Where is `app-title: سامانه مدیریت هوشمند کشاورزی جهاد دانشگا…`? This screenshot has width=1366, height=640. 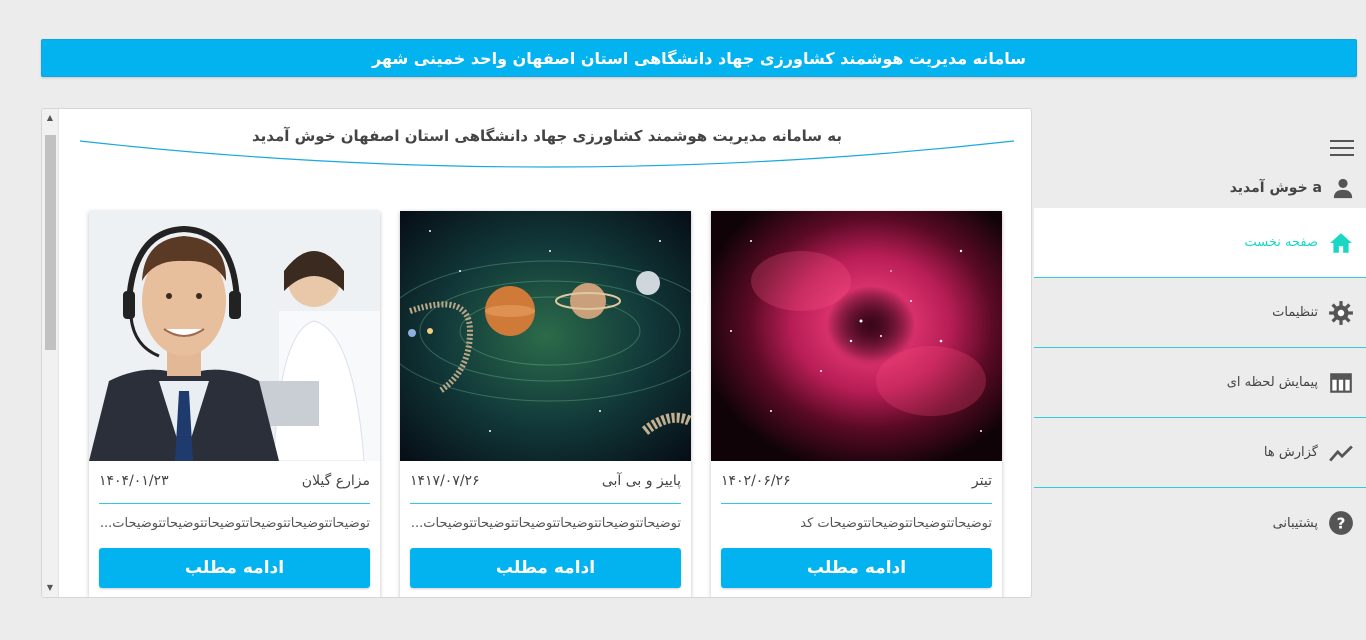
app-title: سامانه مدیریت هوشمند کشاورزی جهاد دانشگا… is located at coordinates (699, 58).